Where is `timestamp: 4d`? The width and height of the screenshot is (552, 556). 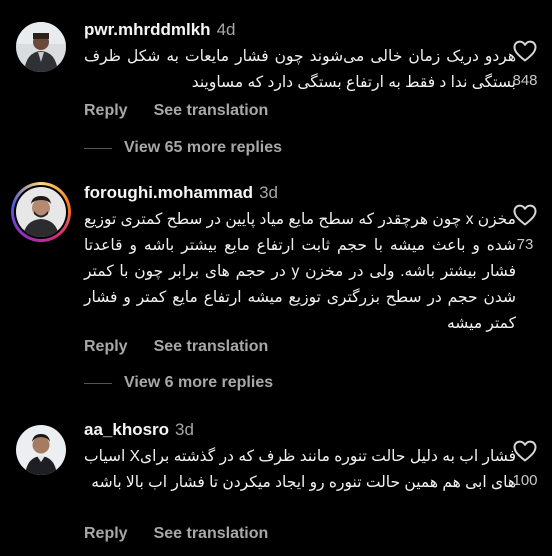
timestamp: 4d is located at coordinates (226, 29).